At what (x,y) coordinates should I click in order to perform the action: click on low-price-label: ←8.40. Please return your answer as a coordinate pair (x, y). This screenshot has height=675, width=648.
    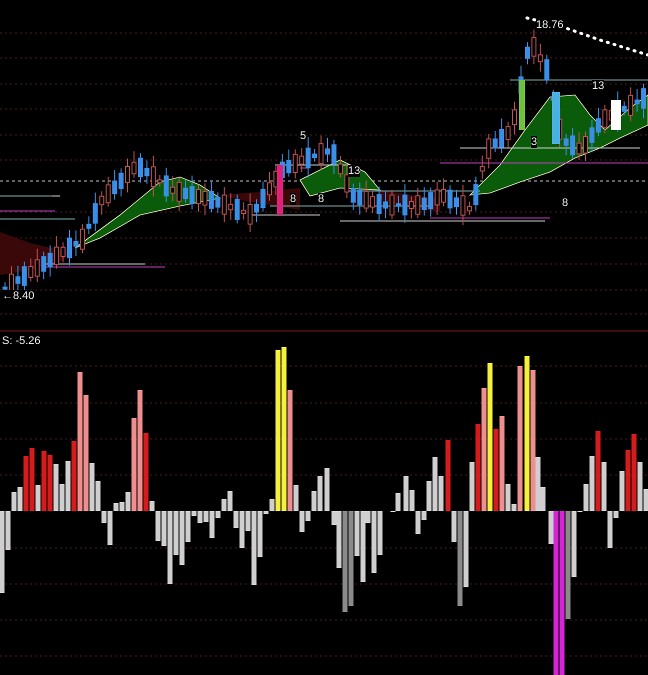
    Looking at the image, I should click on (18, 296).